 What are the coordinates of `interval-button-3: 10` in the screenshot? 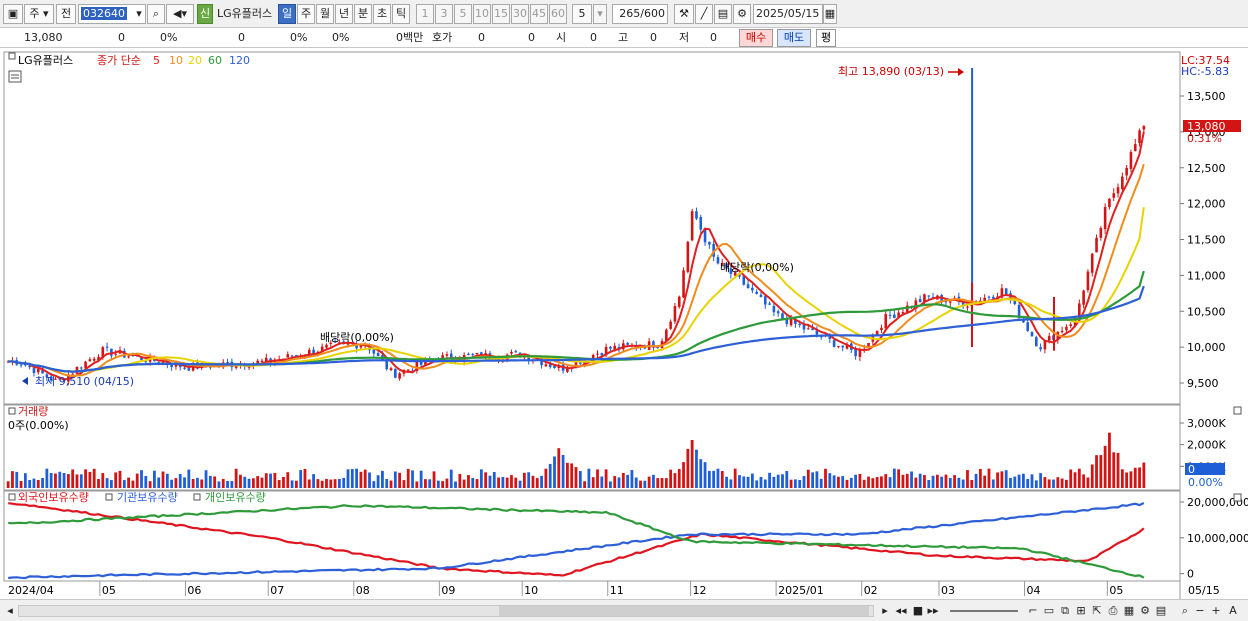 It's located at (482, 14).